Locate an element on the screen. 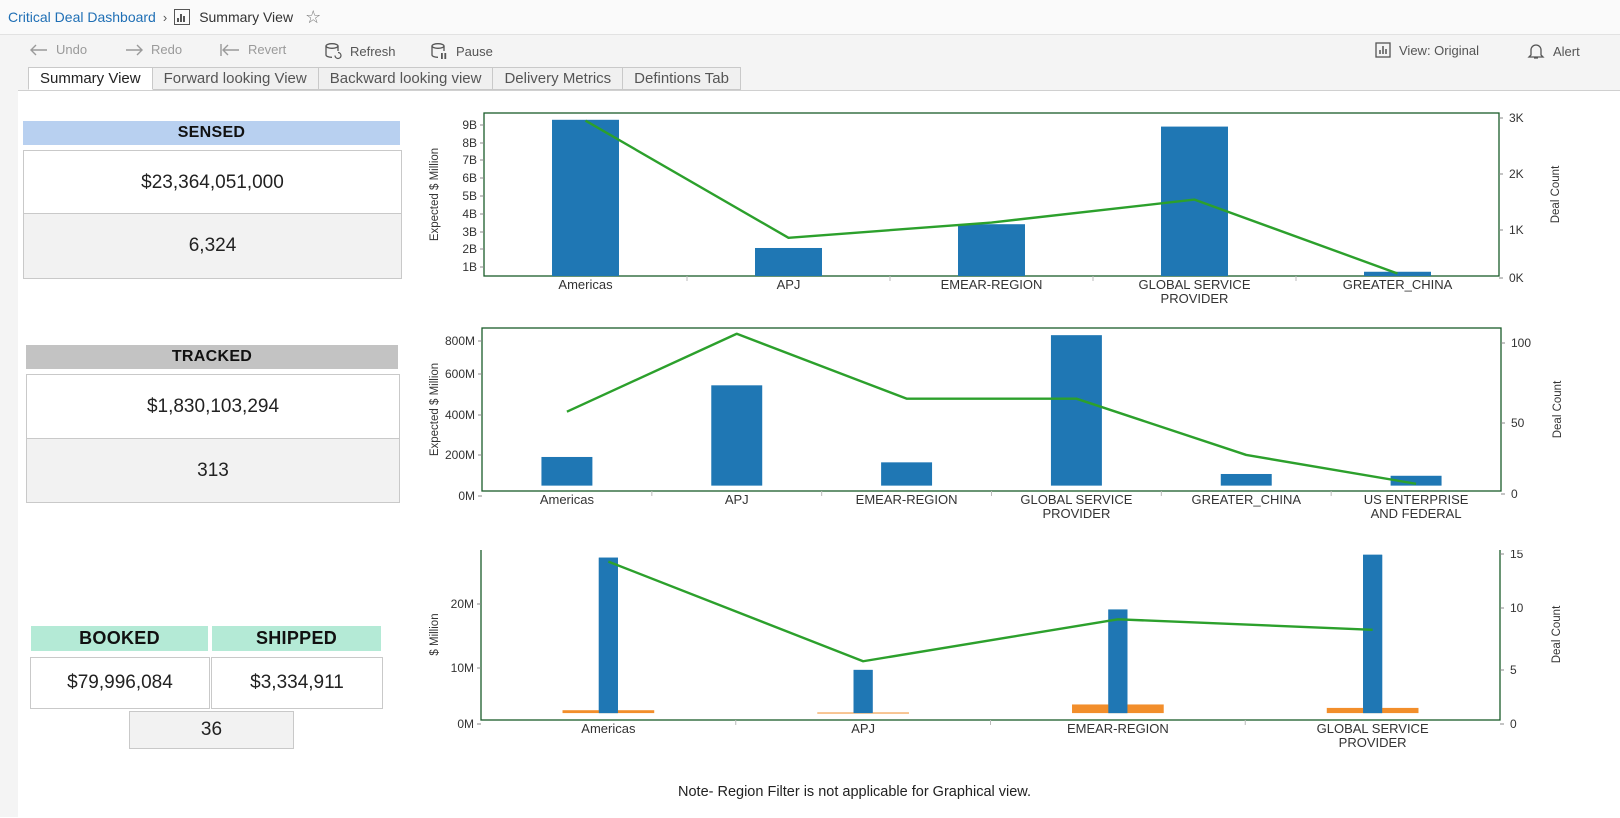 This screenshot has width=1620, height=818. tab-definitions: Defintions Tab is located at coordinates (682, 78).